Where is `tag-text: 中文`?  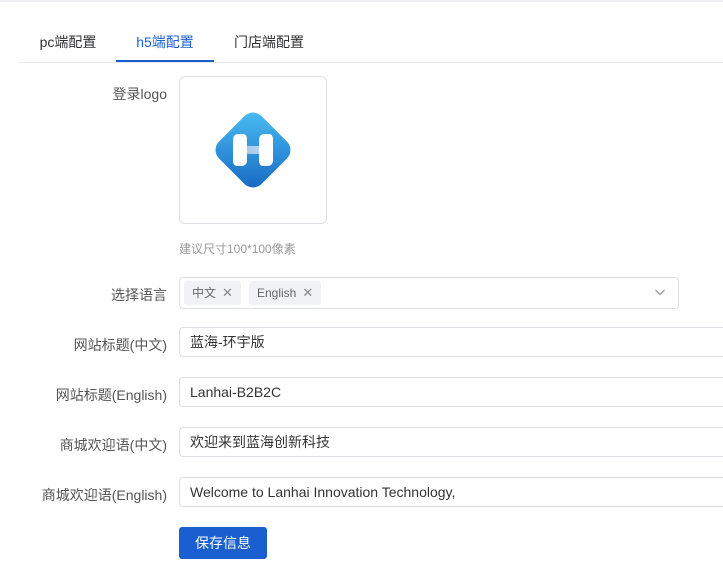
tag-text: 中文 is located at coordinates (204, 293).